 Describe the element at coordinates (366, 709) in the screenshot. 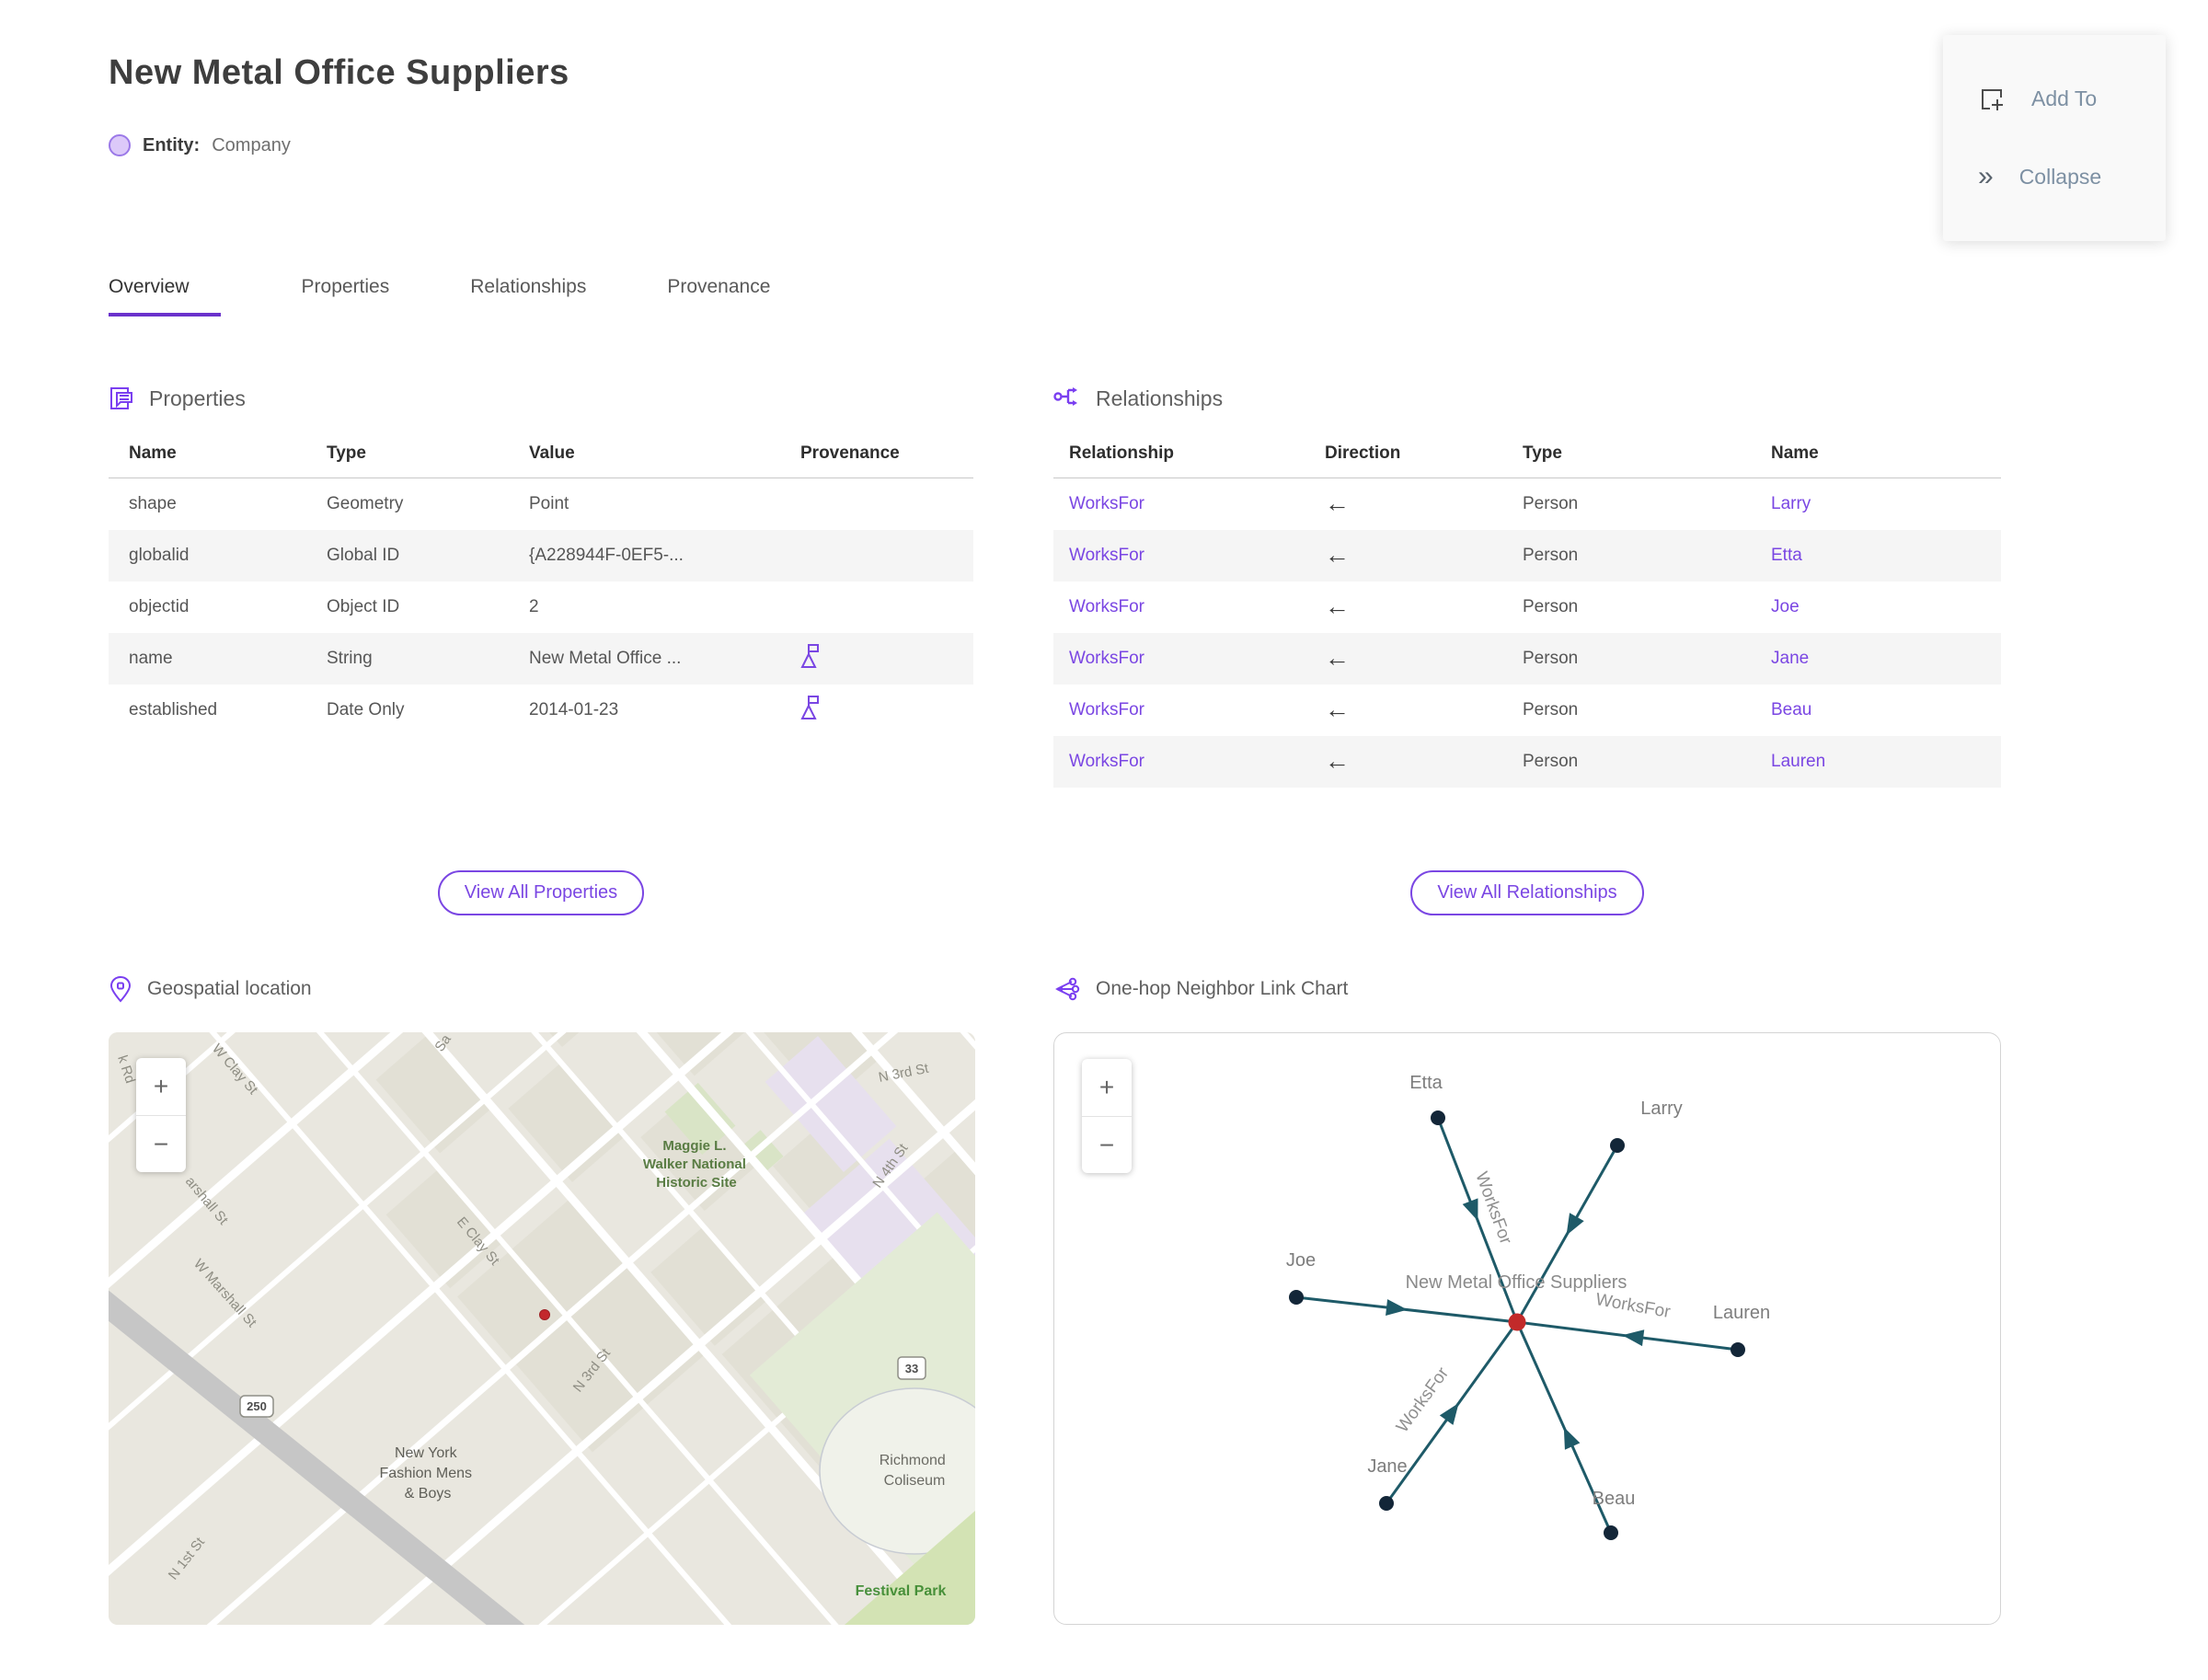

I see `prop-type: Date Only` at that location.